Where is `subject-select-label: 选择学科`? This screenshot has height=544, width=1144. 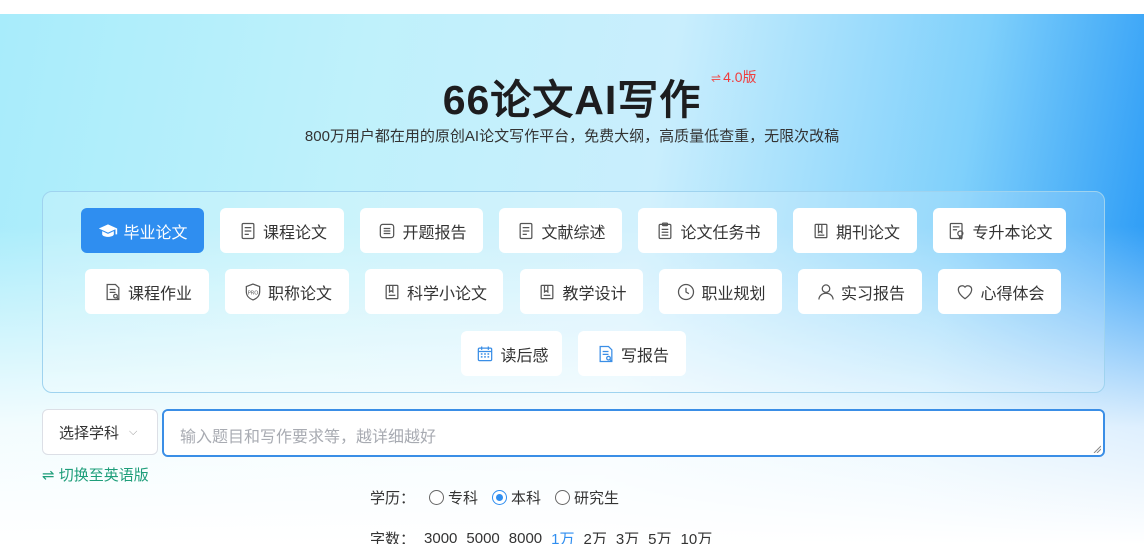 subject-select-label: 选择学科 is located at coordinates (89, 433).